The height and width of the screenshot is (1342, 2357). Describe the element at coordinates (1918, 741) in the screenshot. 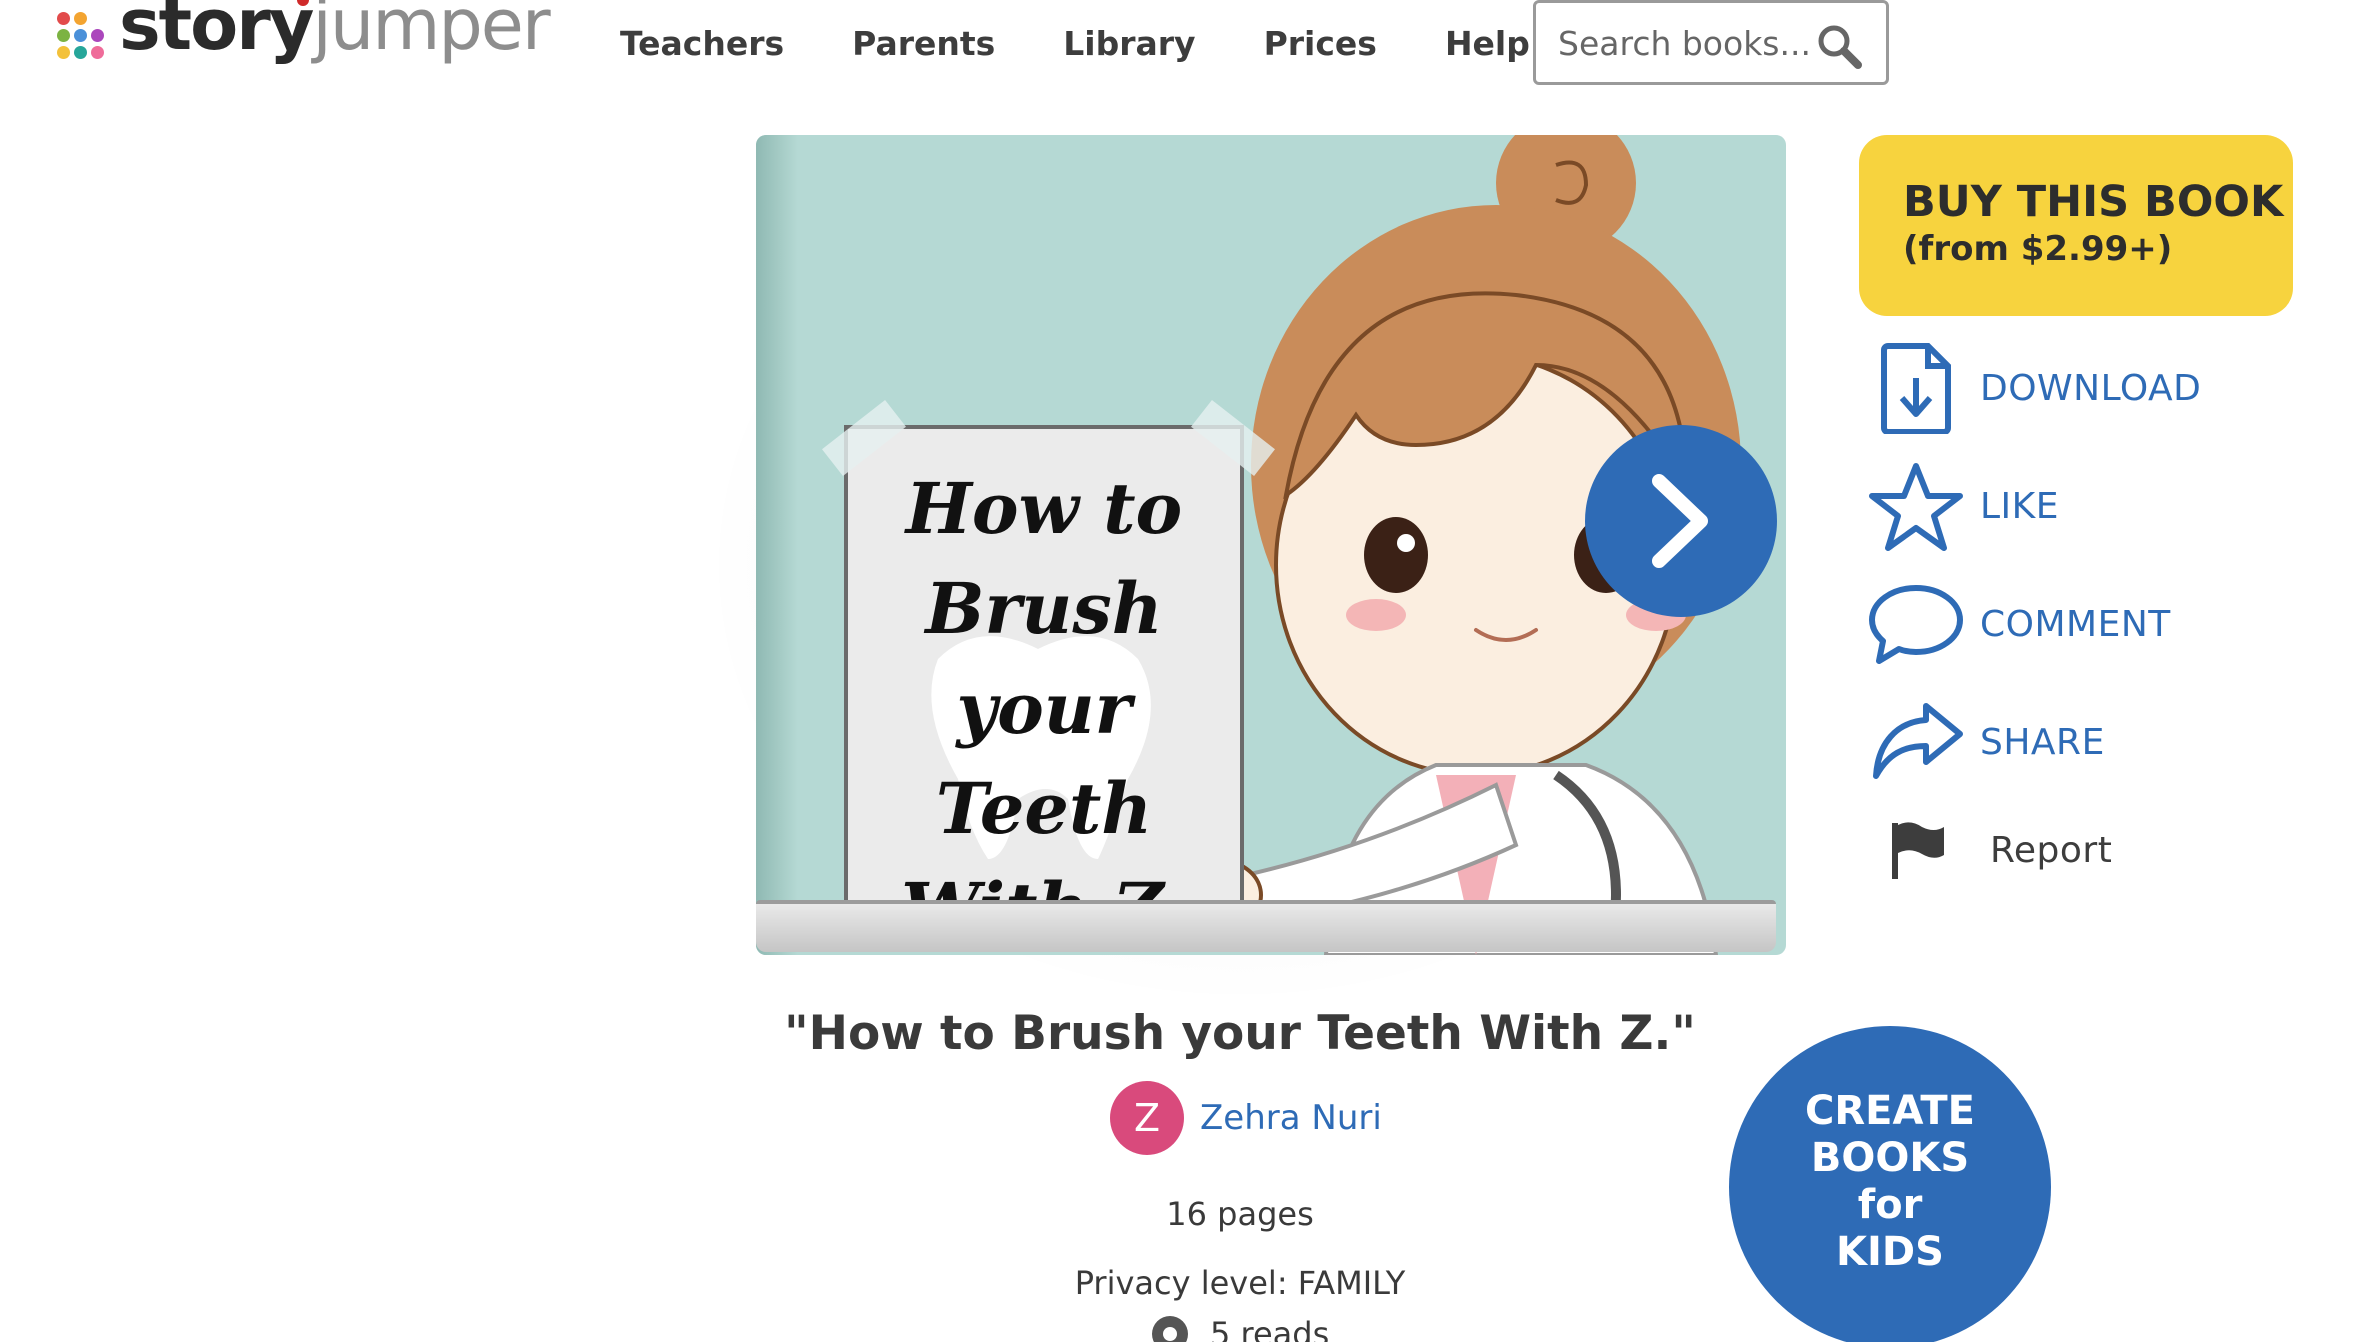

I see `share-arrow-icon` at that location.